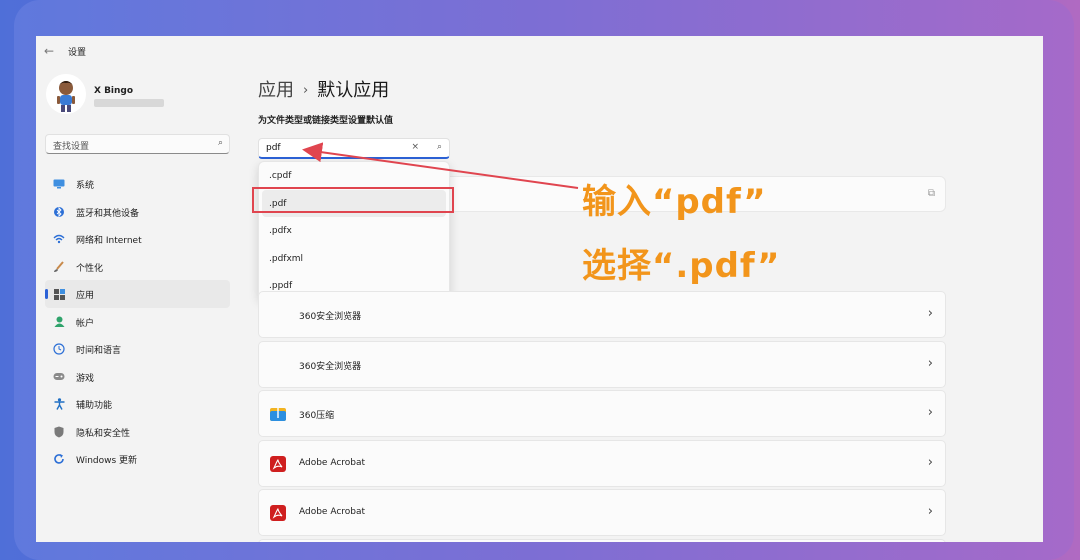 Image resolution: width=1080 pixels, height=560 pixels. Describe the element at coordinates (353, 200) in the screenshot. I see `annotation-highlight-box` at that location.